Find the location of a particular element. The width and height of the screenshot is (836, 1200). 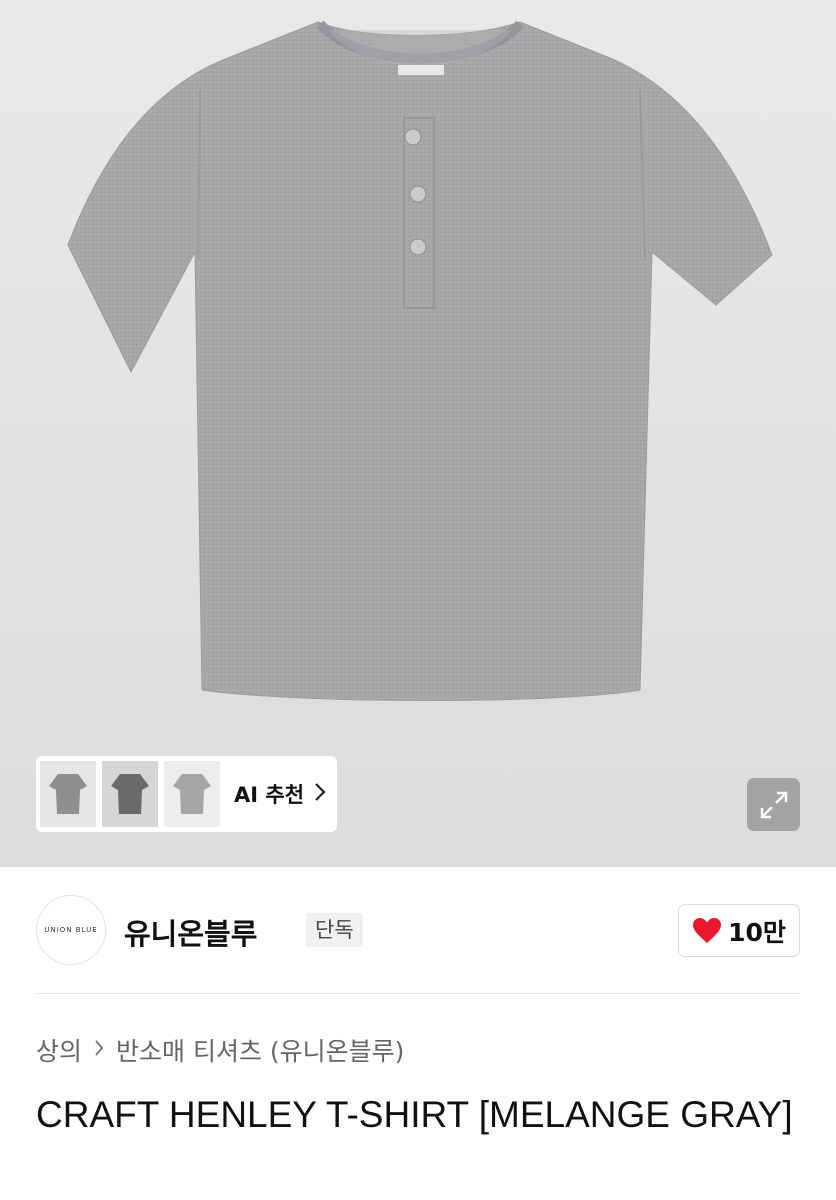

ai-recommendation-label: AI 추천 is located at coordinates (269, 795).